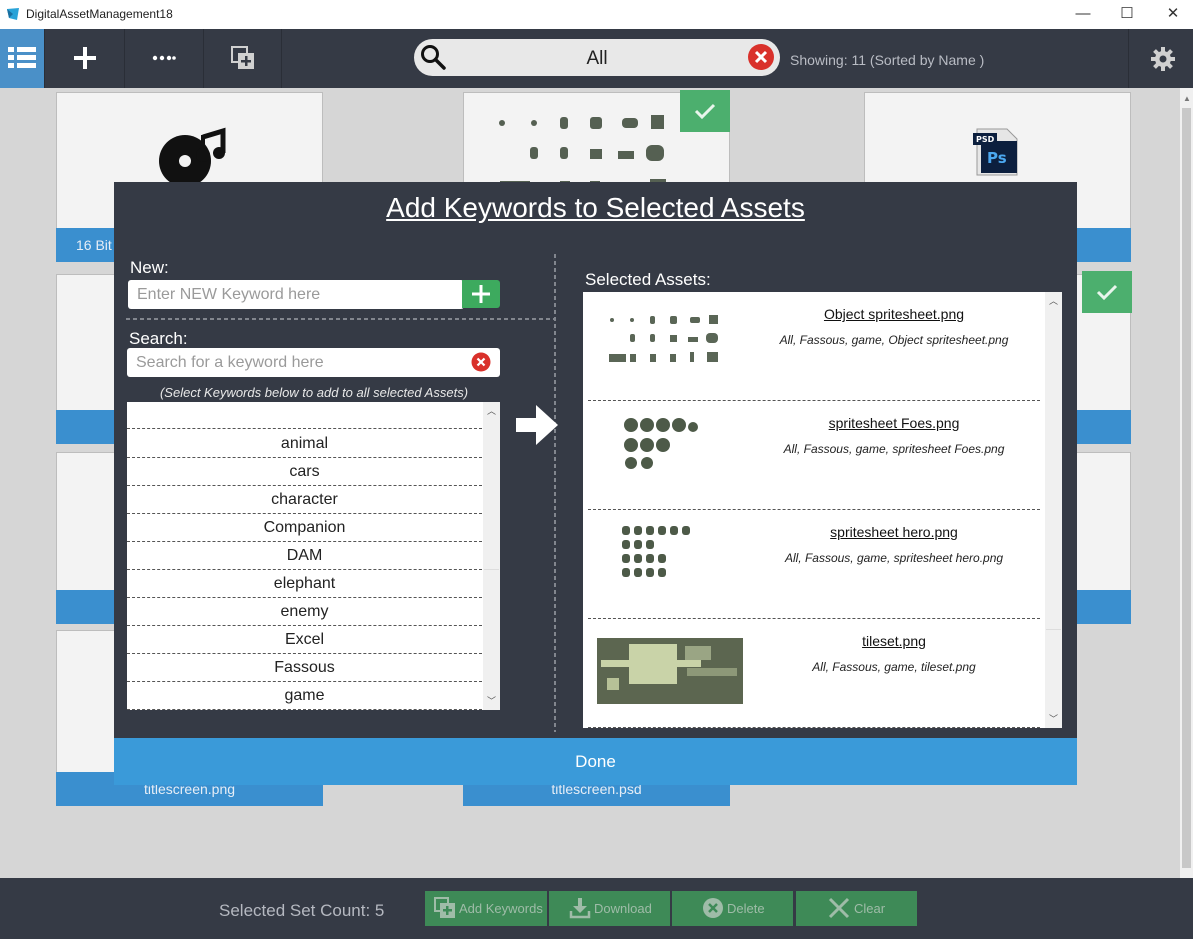 Image resolution: width=1193 pixels, height=939 pixels. I want to click on download-icon, so click(580, 908).